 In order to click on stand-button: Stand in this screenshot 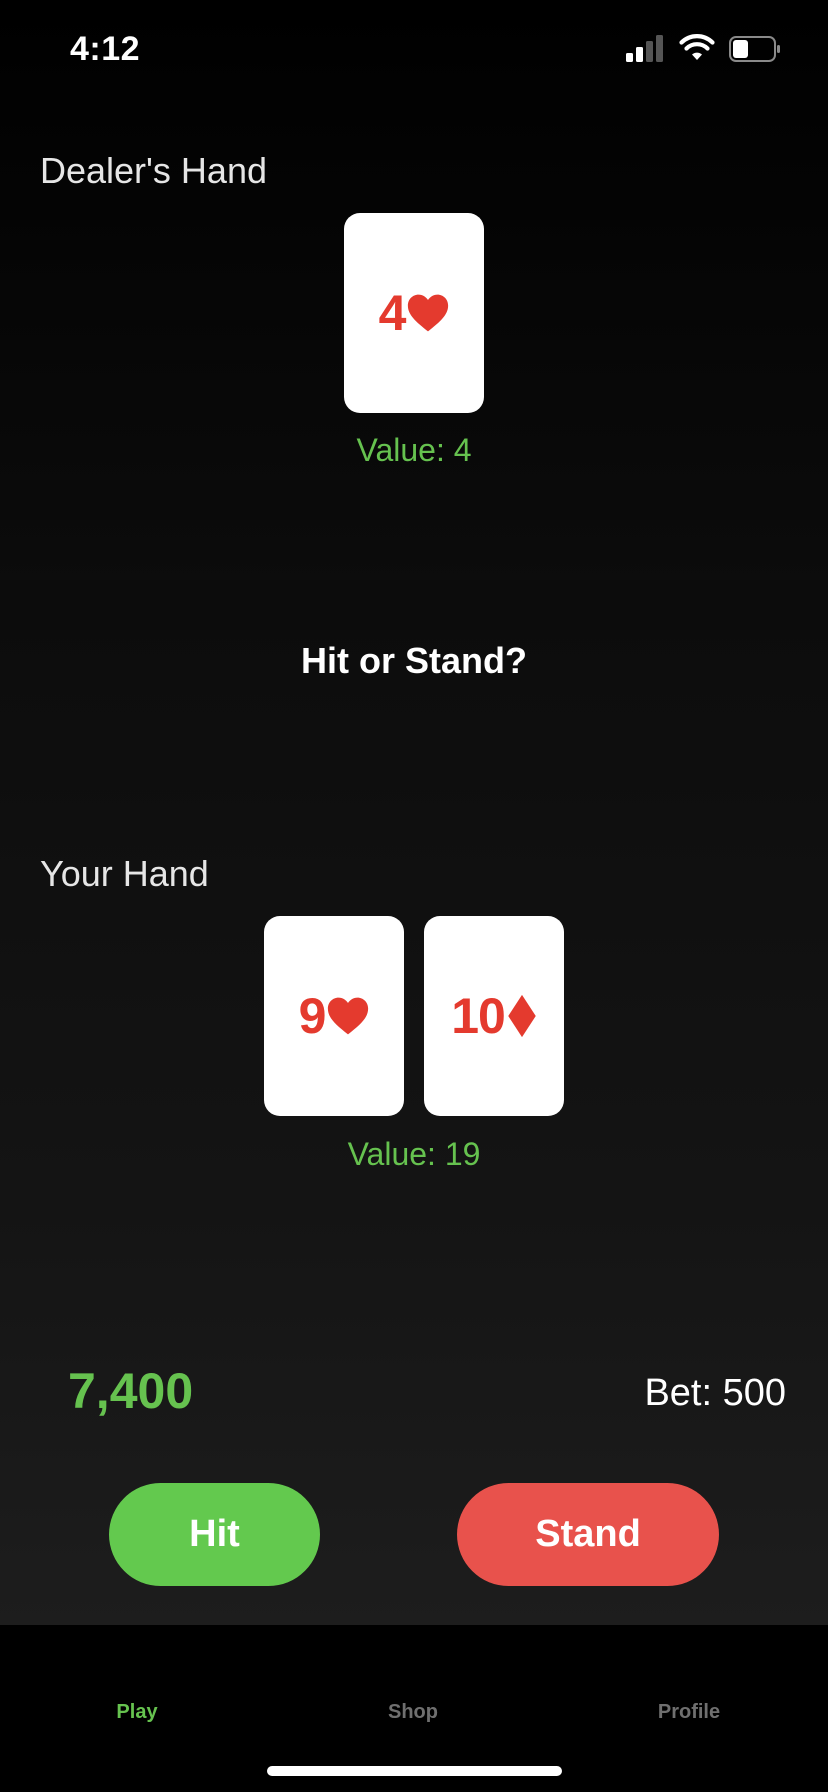, I will do `click(588, 1534)`.